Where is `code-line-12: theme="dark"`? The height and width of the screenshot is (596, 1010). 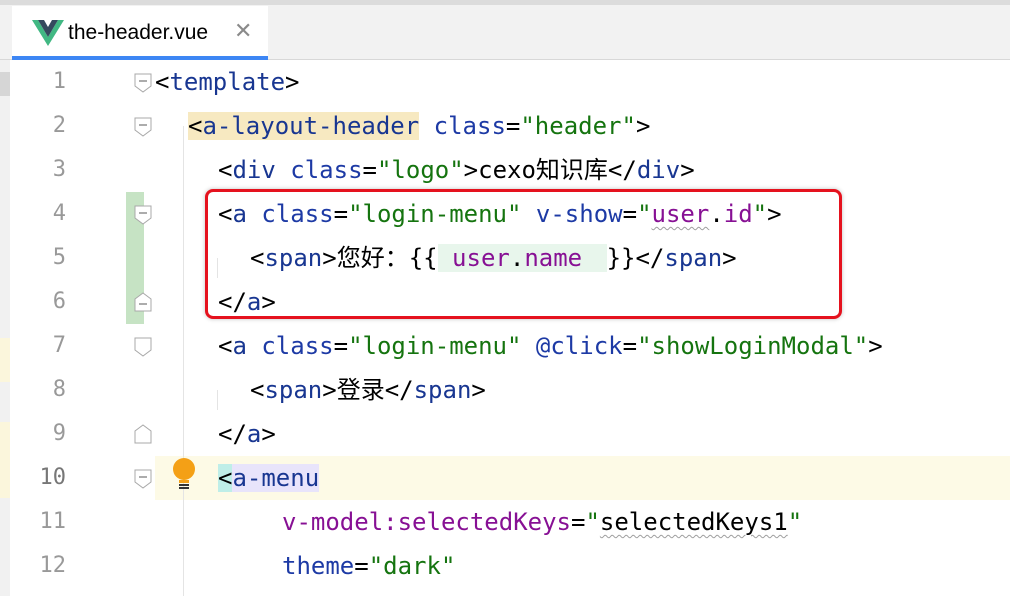
code-line-12: theme="dark" is located at coordinates (368, 566).